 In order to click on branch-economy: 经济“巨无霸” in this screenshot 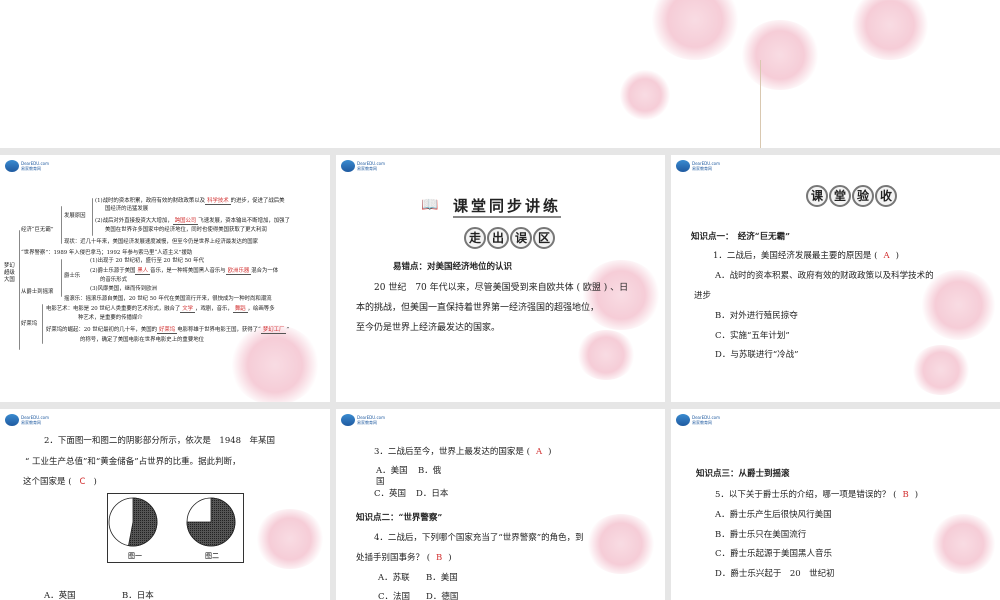, I will do `click(37, 230)`.